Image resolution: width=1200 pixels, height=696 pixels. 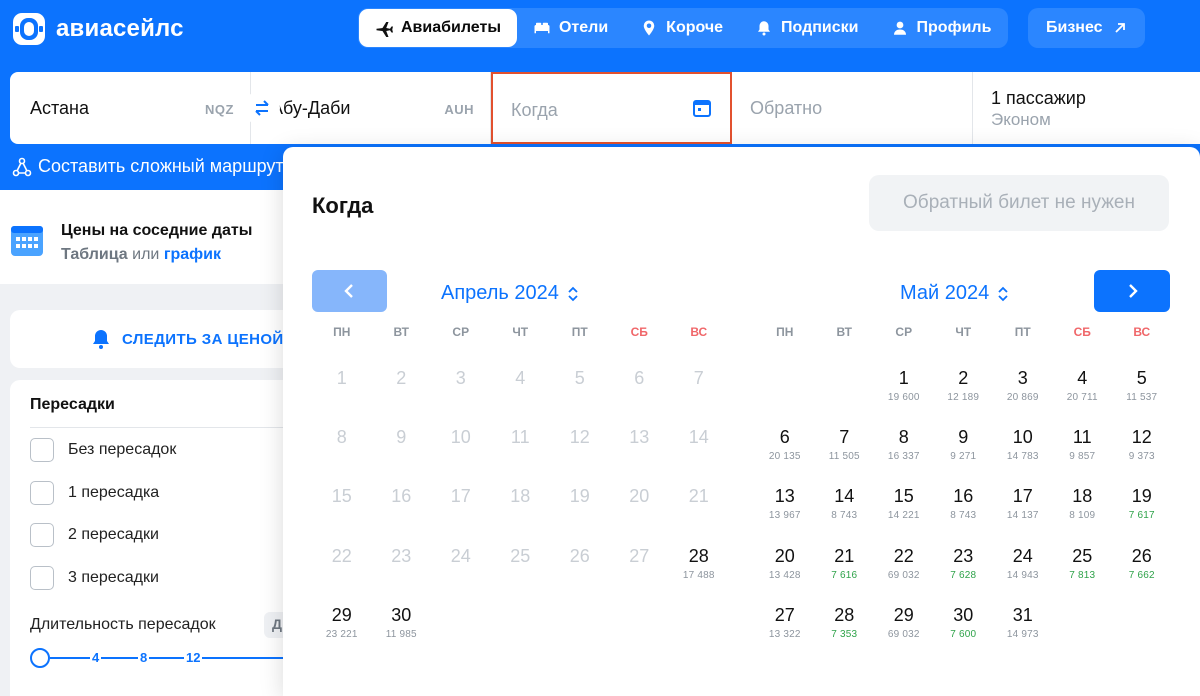 I want to click on destination-value: Абу-Даби, so click(x=310, y=108).